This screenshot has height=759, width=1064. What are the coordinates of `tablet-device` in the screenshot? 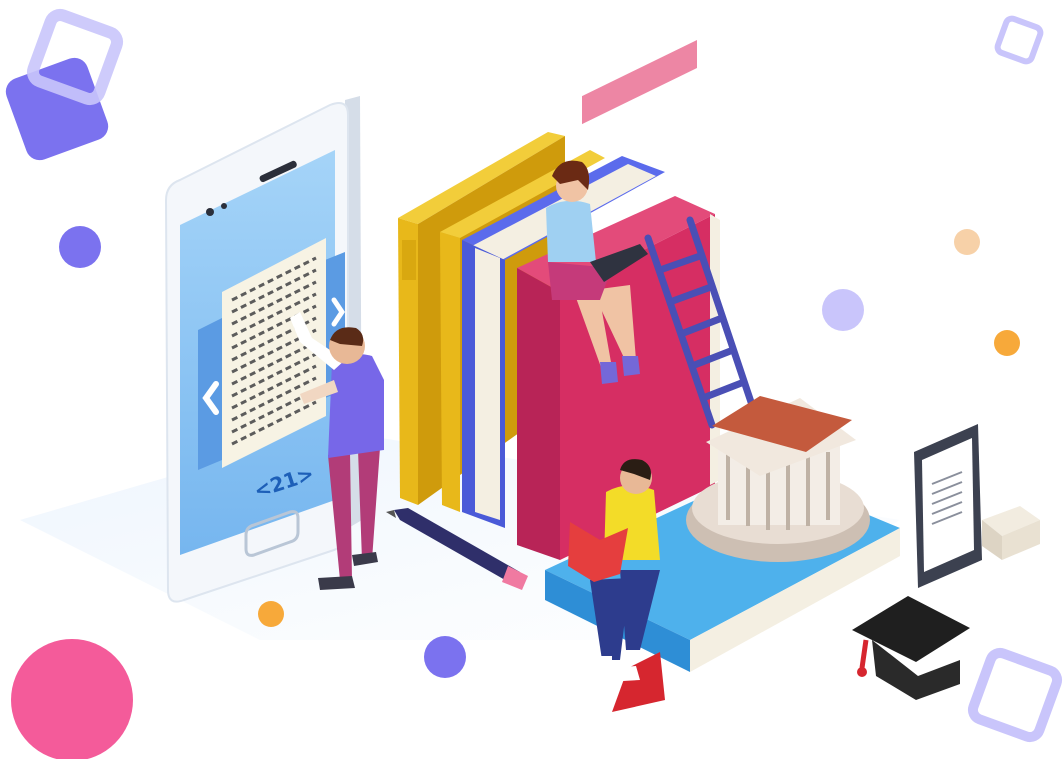 It's located at (948, 506).